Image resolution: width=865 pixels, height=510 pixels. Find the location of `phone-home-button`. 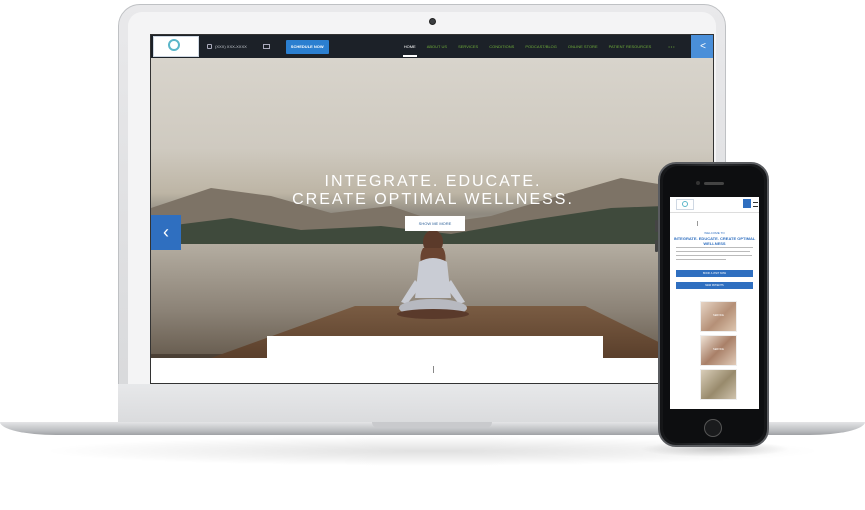

phone-home-button is located at coordinates (713, 428).